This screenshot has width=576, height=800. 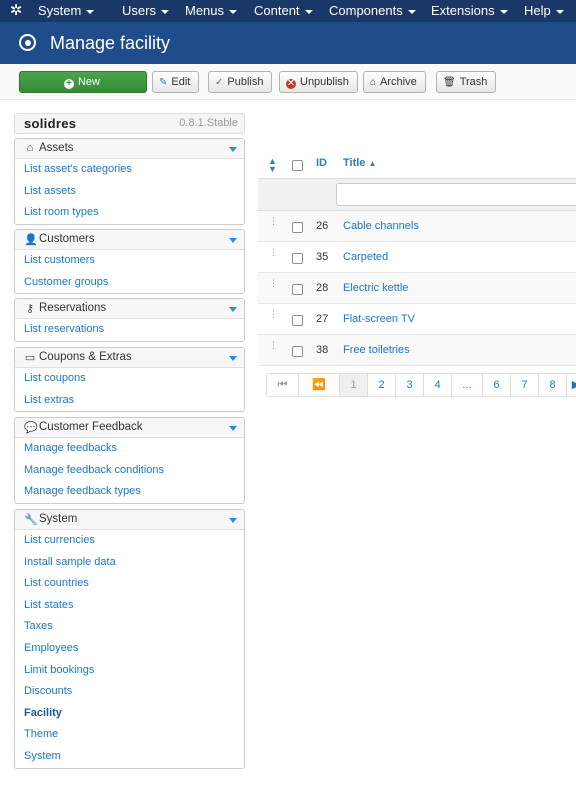 I want to click on home-icon: ⌂, so click(x=30, y=148).